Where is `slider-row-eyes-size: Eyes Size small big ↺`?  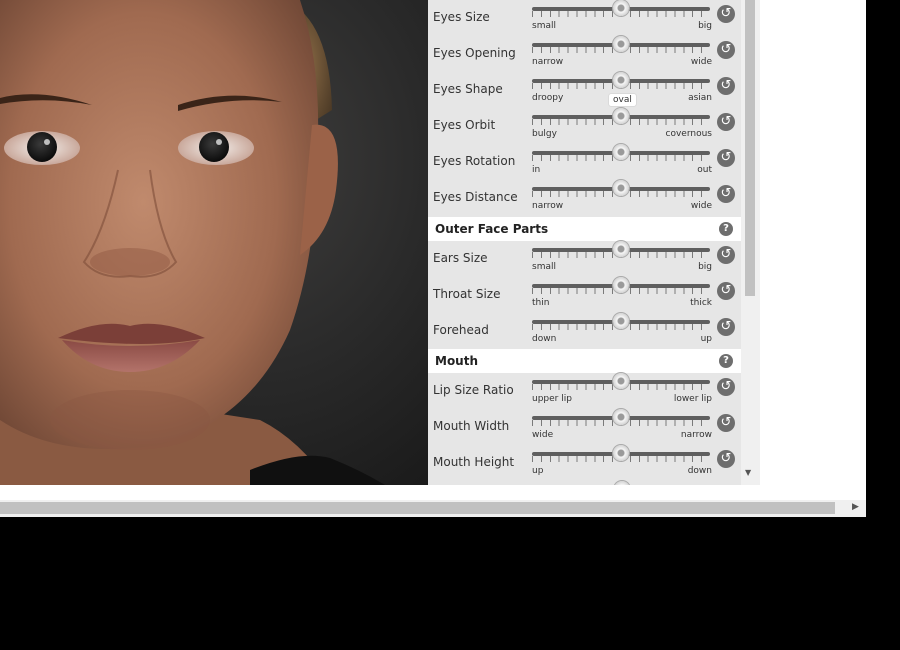
slider-row-eyes-size: Eyes Size small big ↺ is located at coordinates (584, 18).